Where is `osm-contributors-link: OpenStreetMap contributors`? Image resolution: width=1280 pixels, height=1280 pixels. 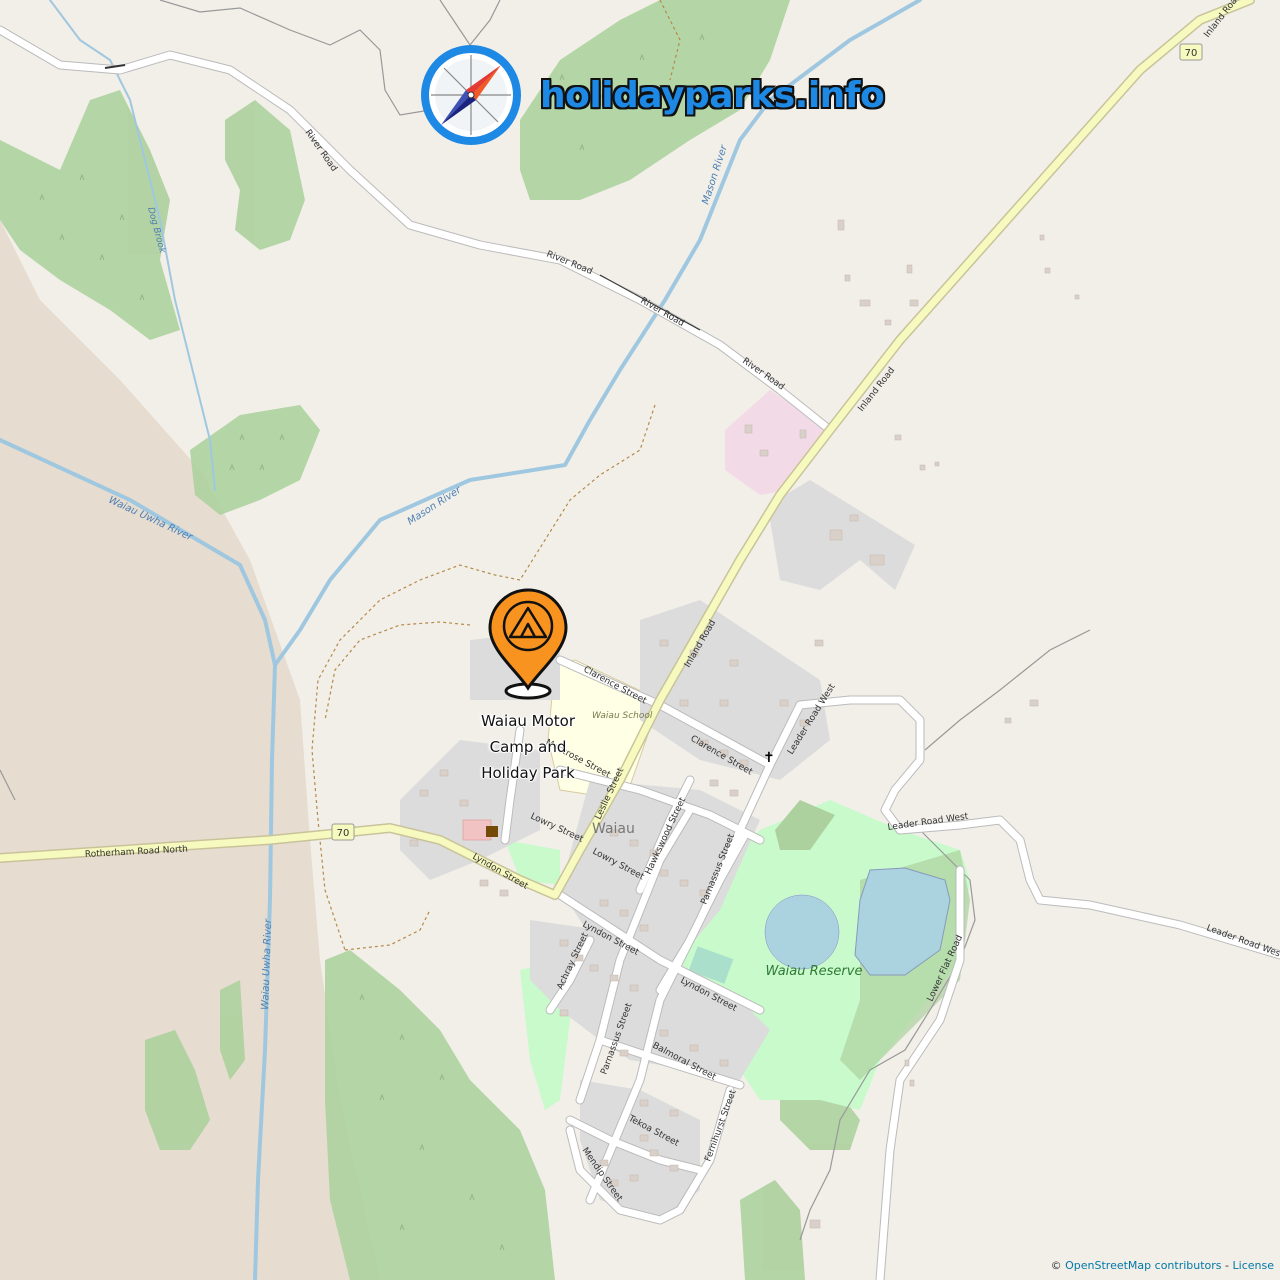
osm-contributors-link: OpenStreetMap contributors is located at coordinates (1143, 1265).